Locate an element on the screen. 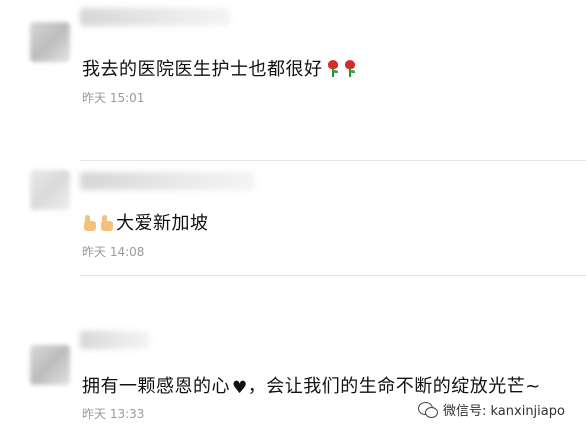  comment-time: 昨天 15:01 is located at coordinates (113, 98).